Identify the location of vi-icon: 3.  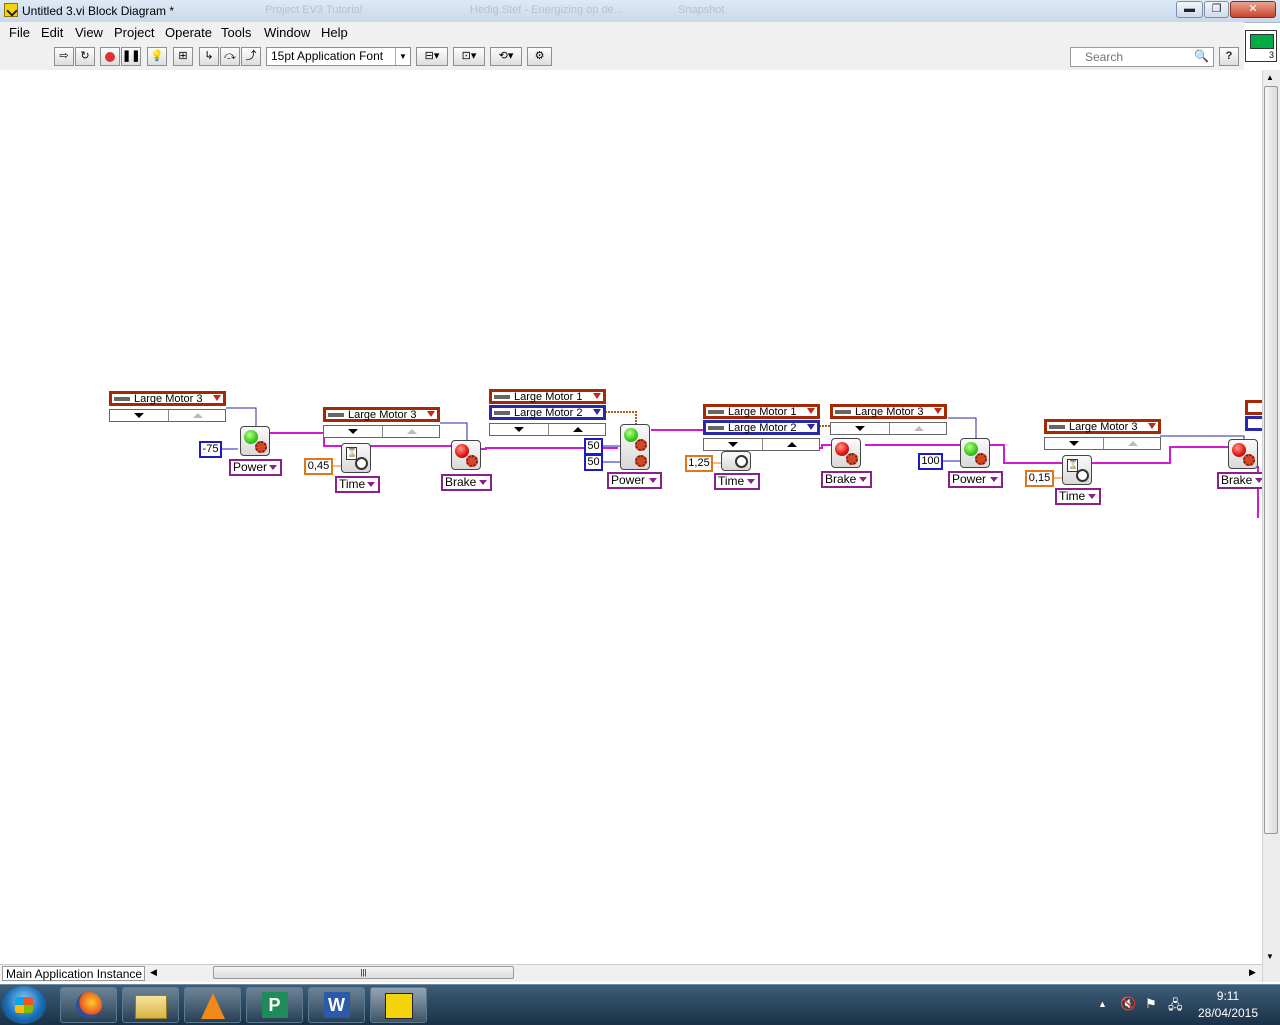
(1261, 46).